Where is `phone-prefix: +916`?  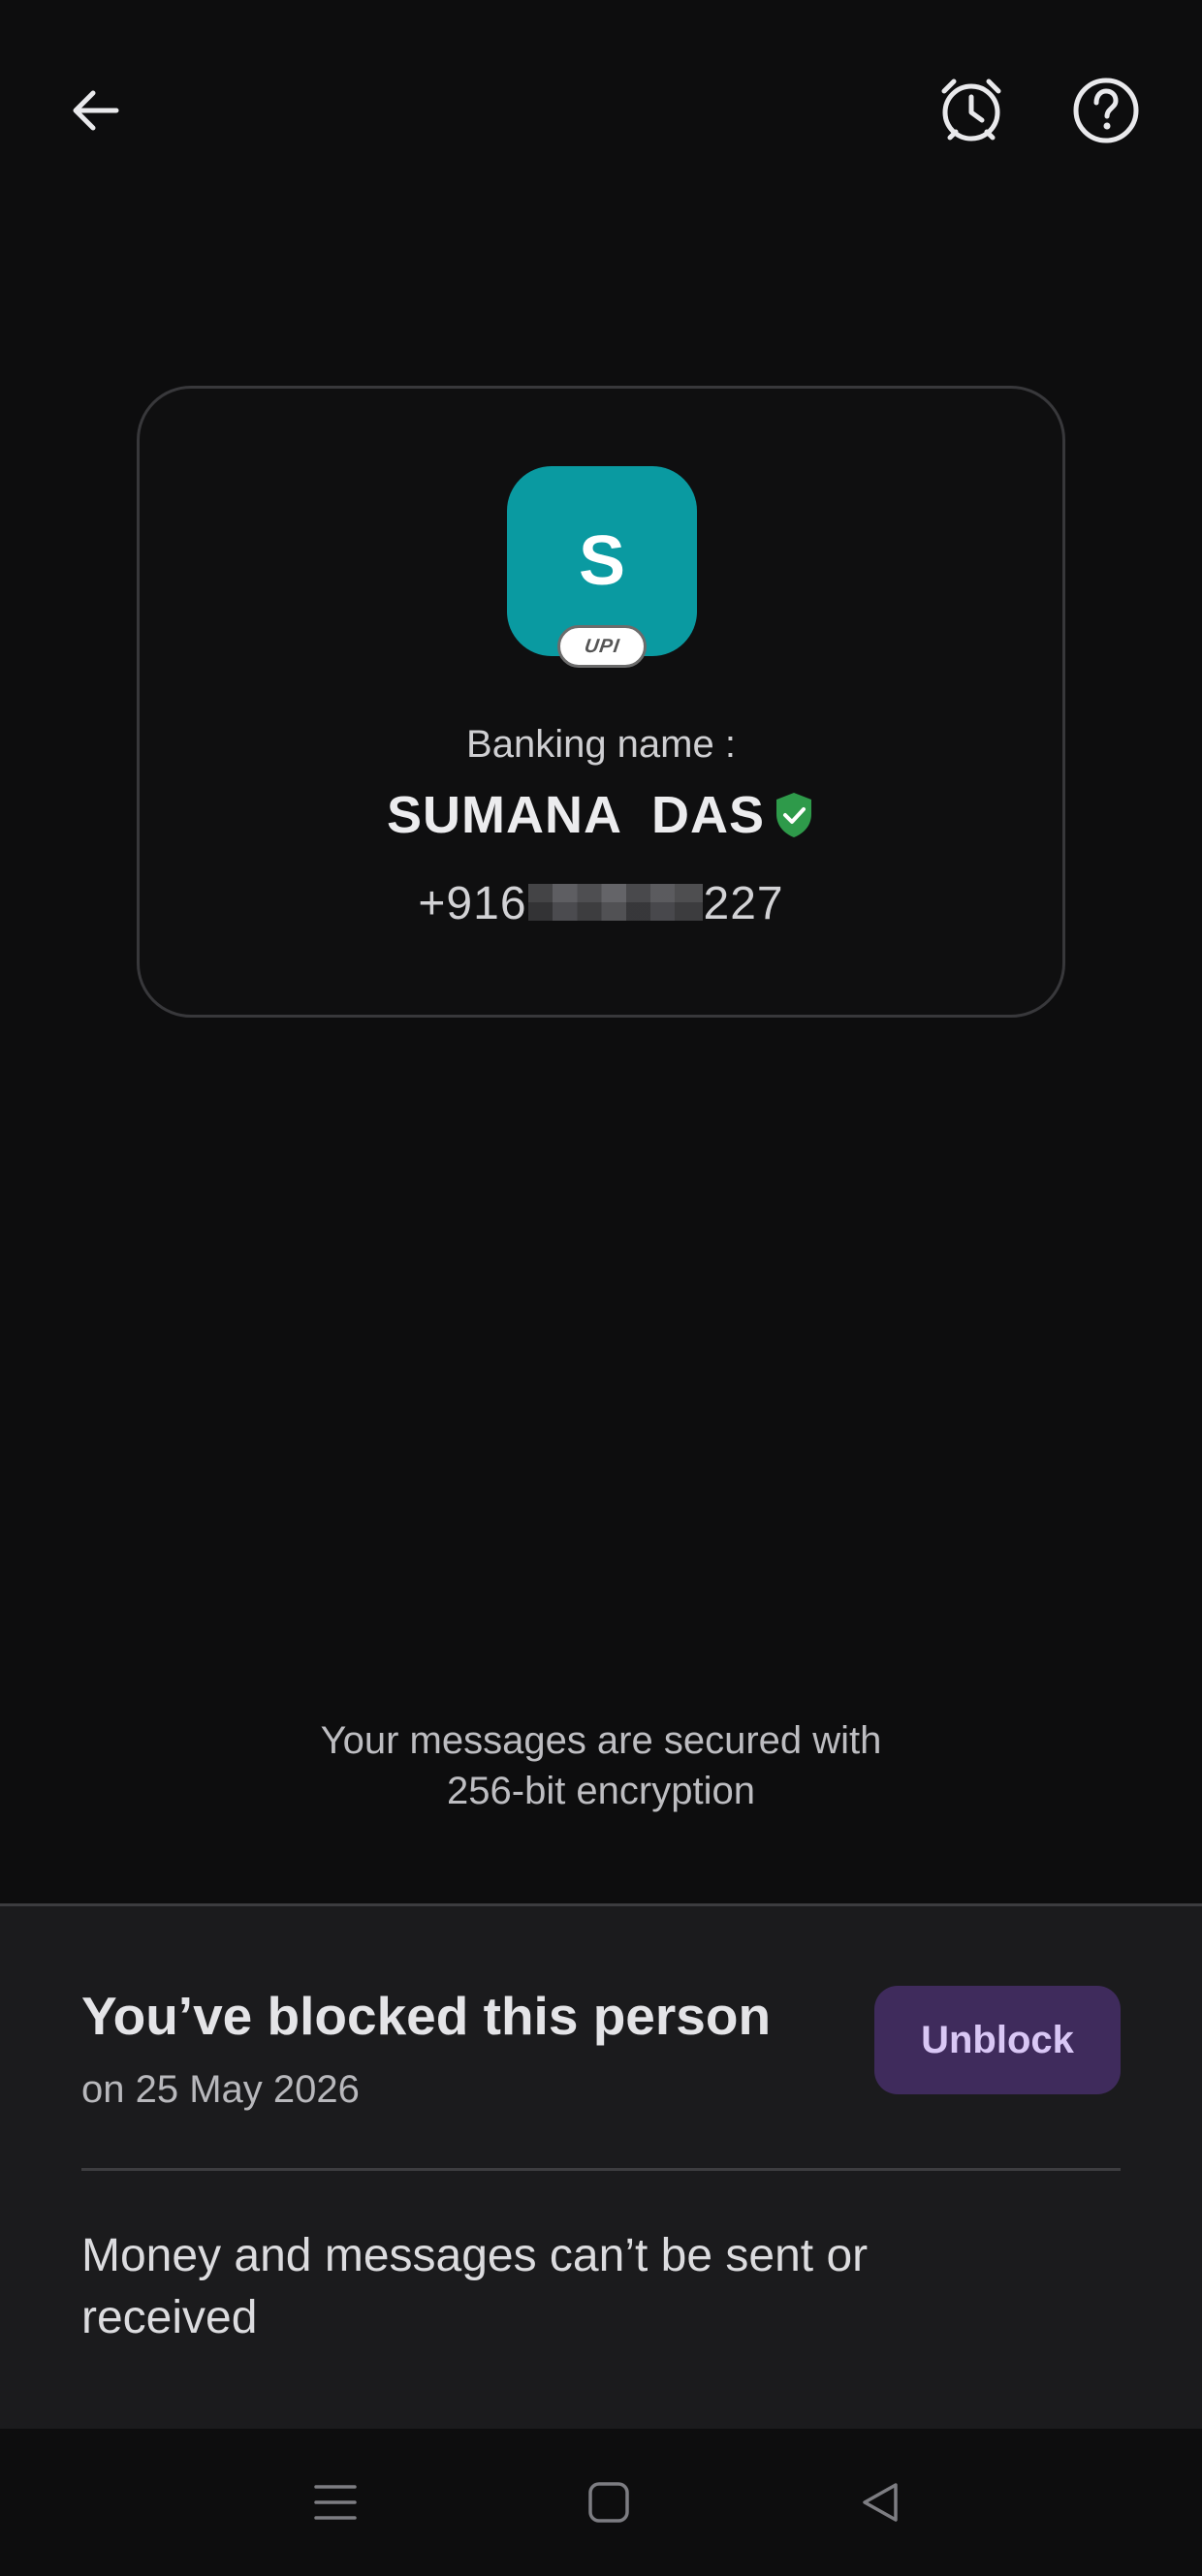
phone-prefix: +916 is located at coordinates (472, 903).